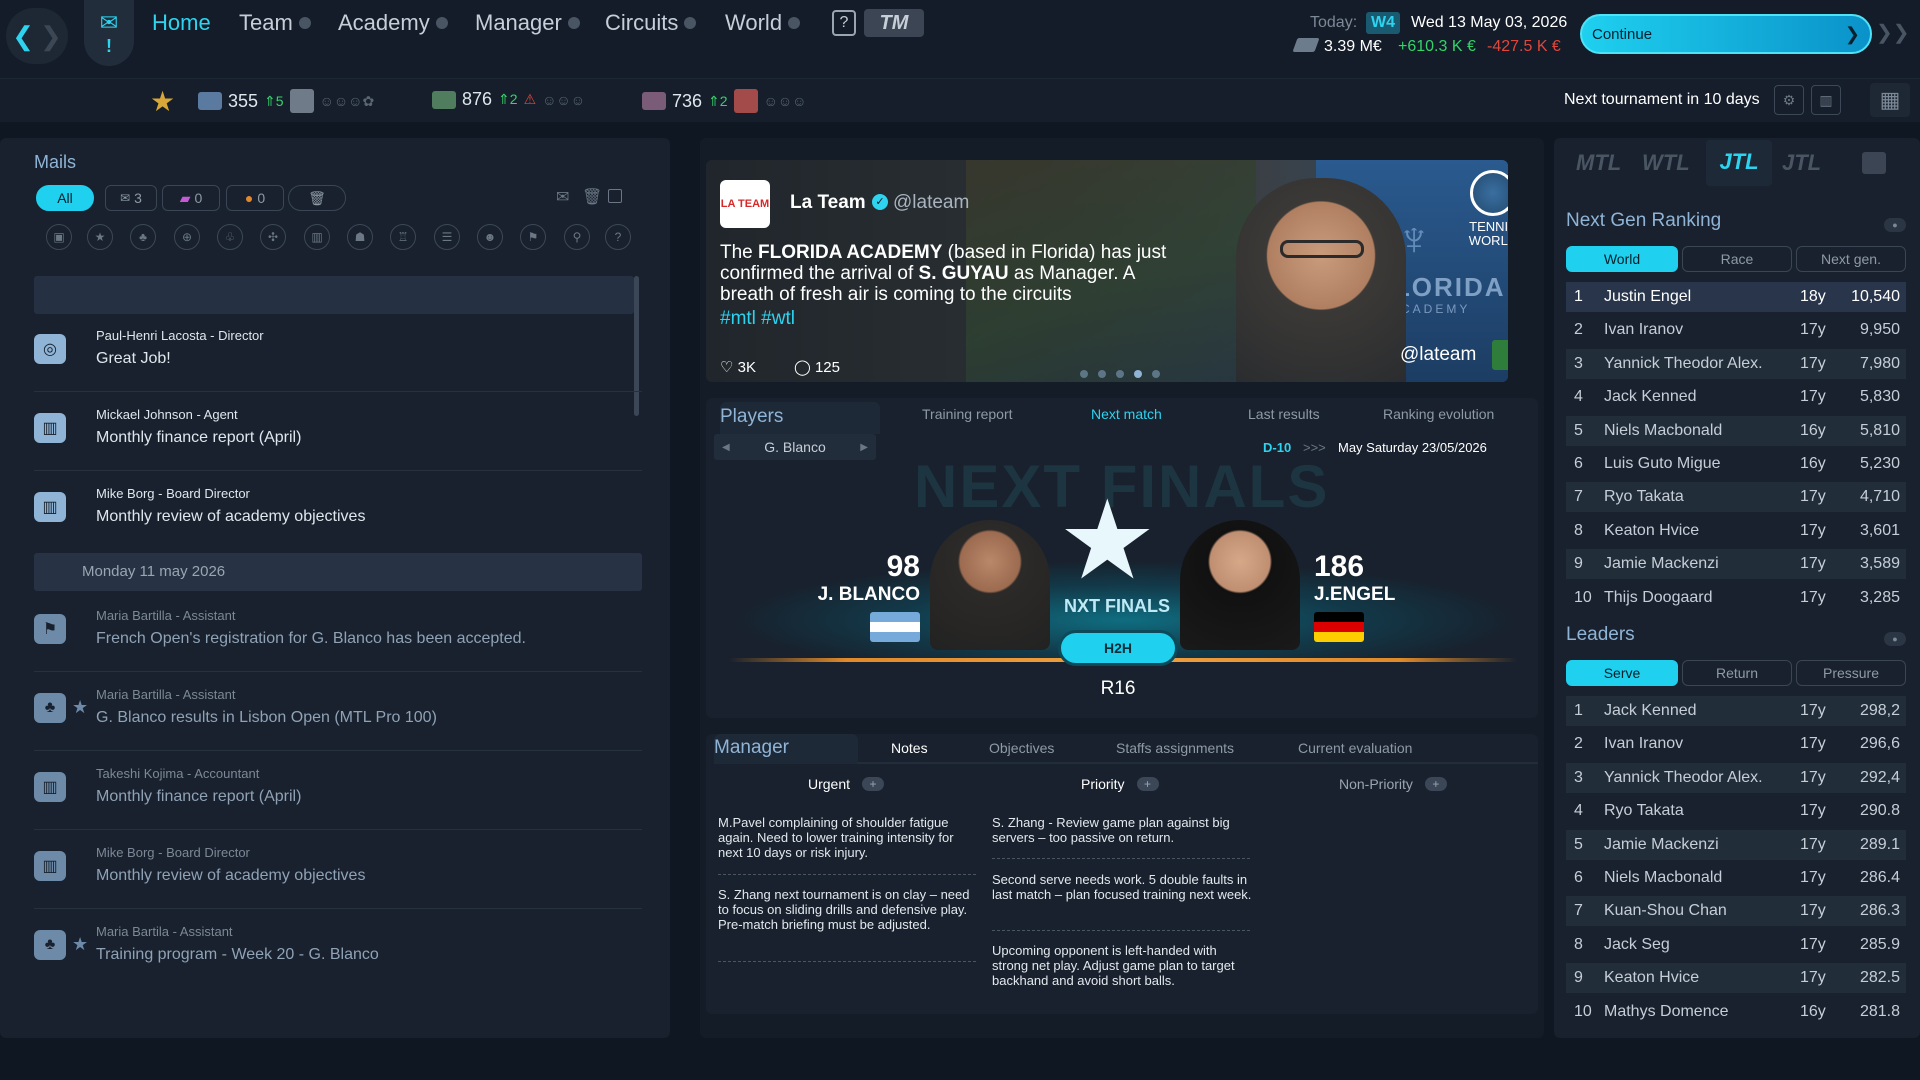 The height and width of the screenshot is (1080, 1920). What do you see at coordinates (1851, 673) in the screenshot?
I see `leaders-tab-pressure: Pressure` at bounding box center [1851, 673].